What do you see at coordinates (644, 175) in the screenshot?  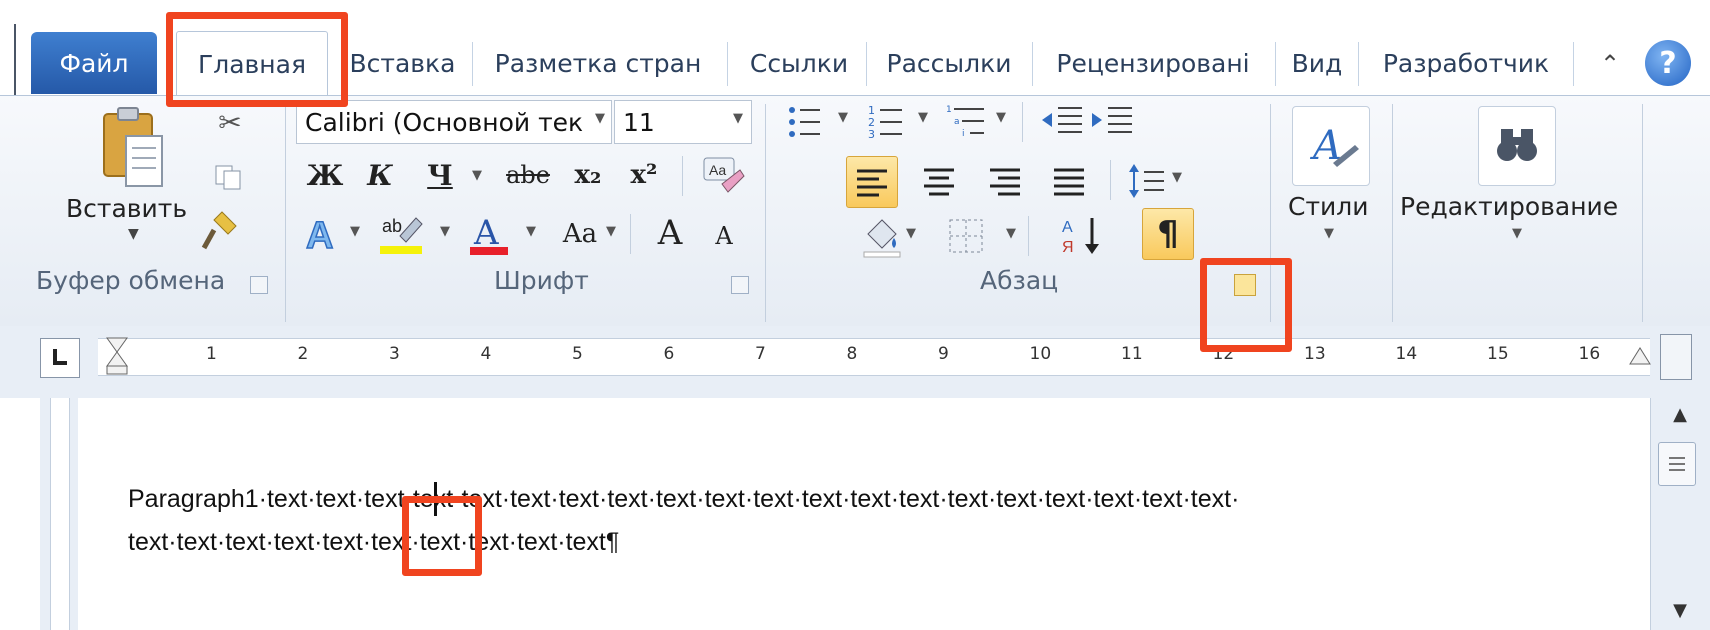 I see `superscript-button: x²` at bounding box center [644, 175].